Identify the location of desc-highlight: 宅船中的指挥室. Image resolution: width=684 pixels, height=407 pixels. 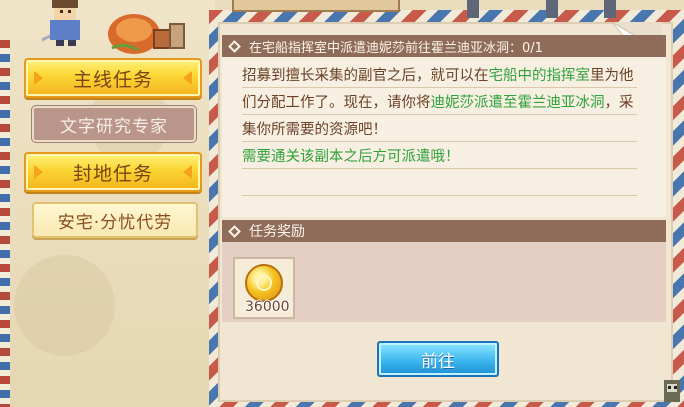
(539, 76).